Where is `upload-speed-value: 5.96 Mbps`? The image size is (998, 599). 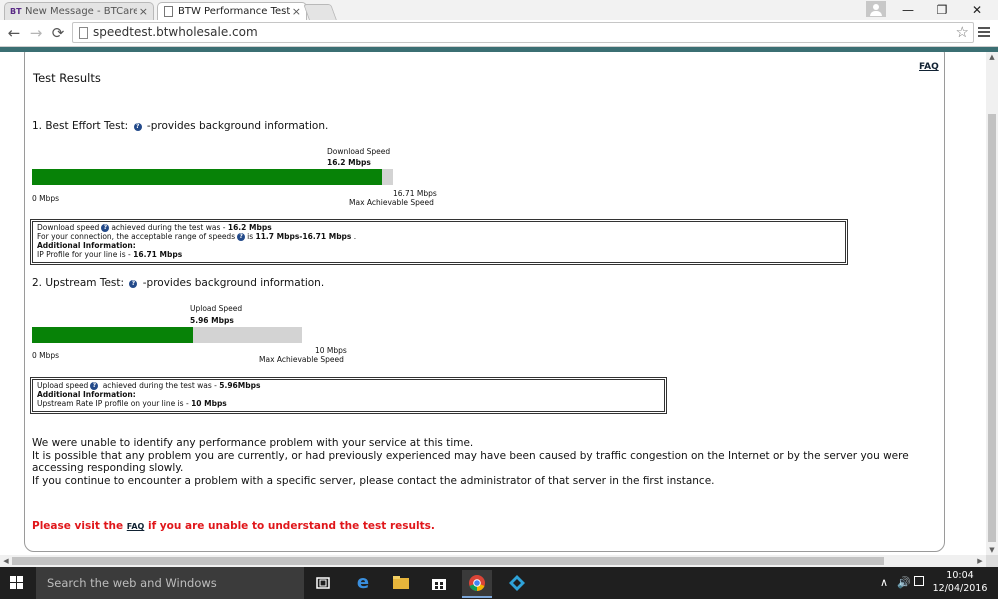
upload-speed-value: 5.96 Mbps is located at coordinates (212, 320).